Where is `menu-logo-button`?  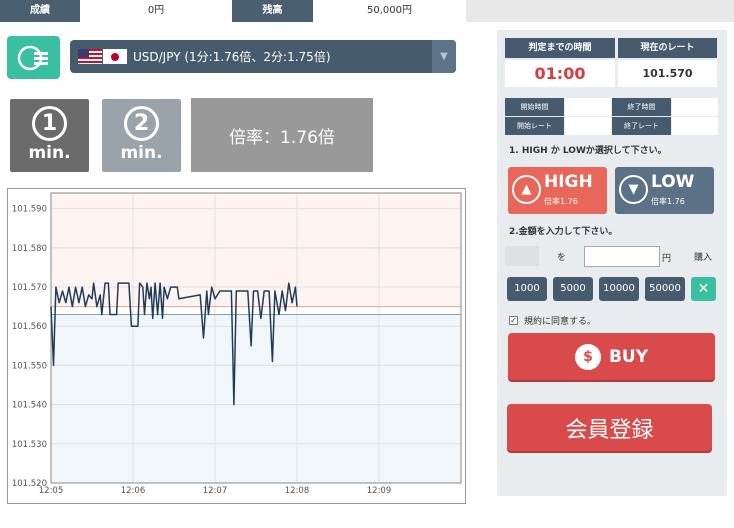
menu-logo-button is located at coordinates (33, 57).